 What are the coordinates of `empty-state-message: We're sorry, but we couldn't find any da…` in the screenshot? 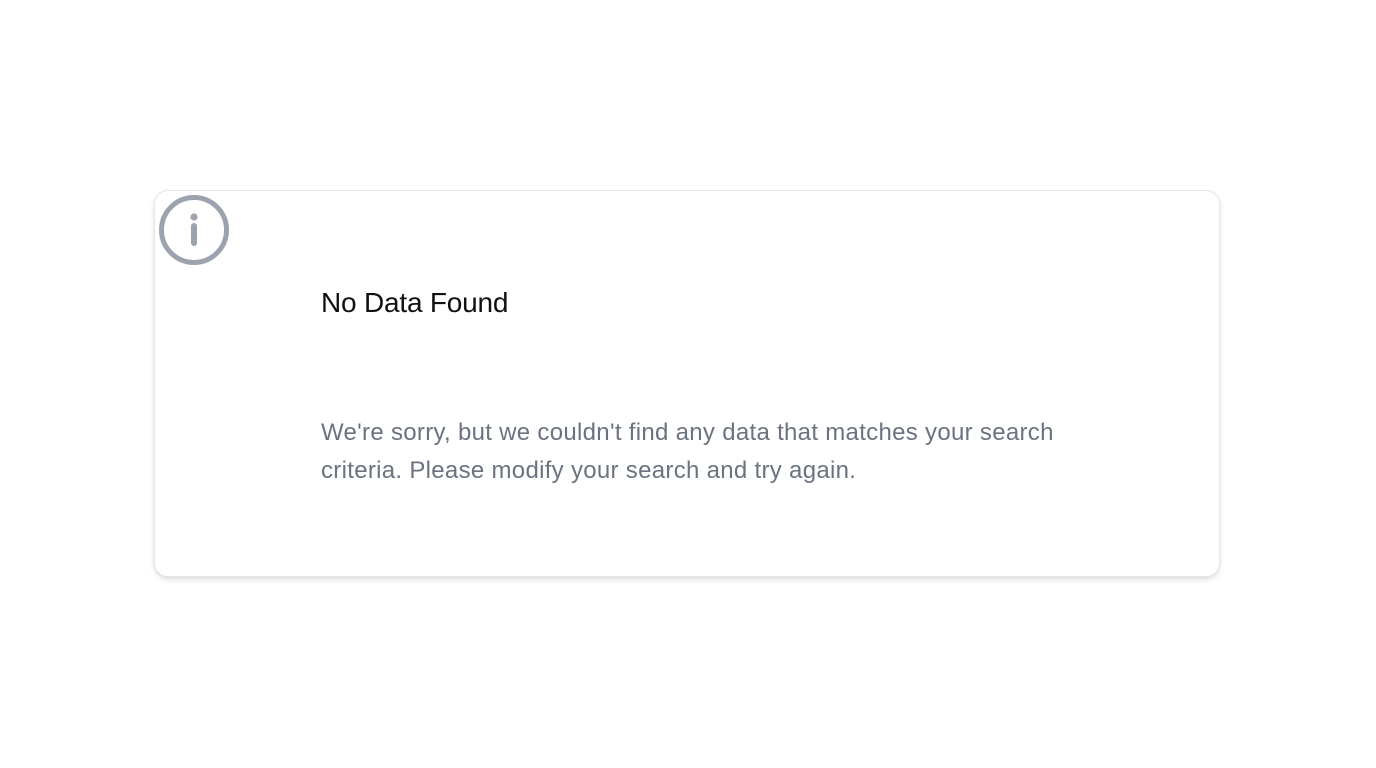 It's located at (687, 451).